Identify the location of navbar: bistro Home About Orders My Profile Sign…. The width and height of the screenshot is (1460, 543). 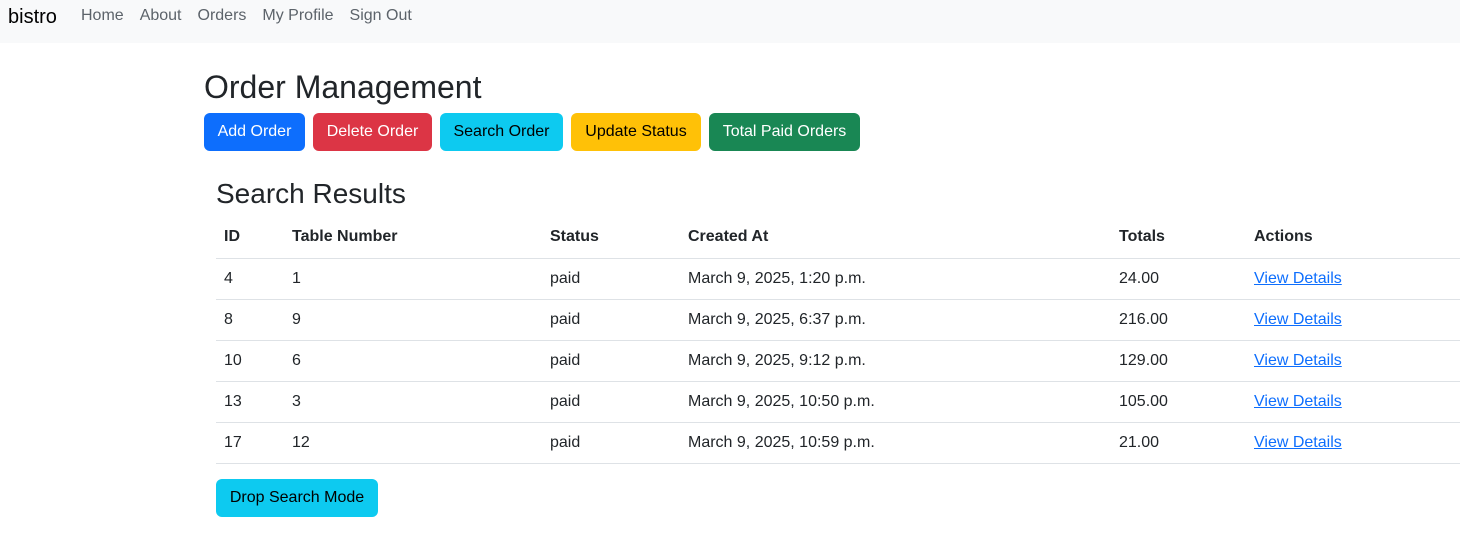
(730, 21).